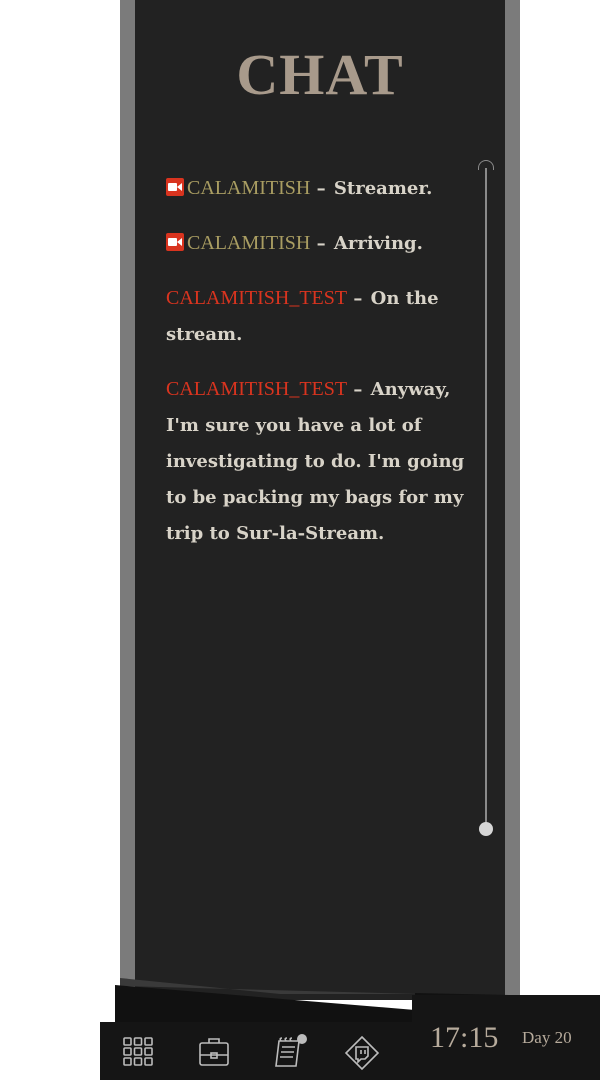 Image resolution: width=600 pixels, height=1080 pixels. Describe the element at coordinates (320, 74) in the screenshot. I see `chat-title: CHAT` at that location.